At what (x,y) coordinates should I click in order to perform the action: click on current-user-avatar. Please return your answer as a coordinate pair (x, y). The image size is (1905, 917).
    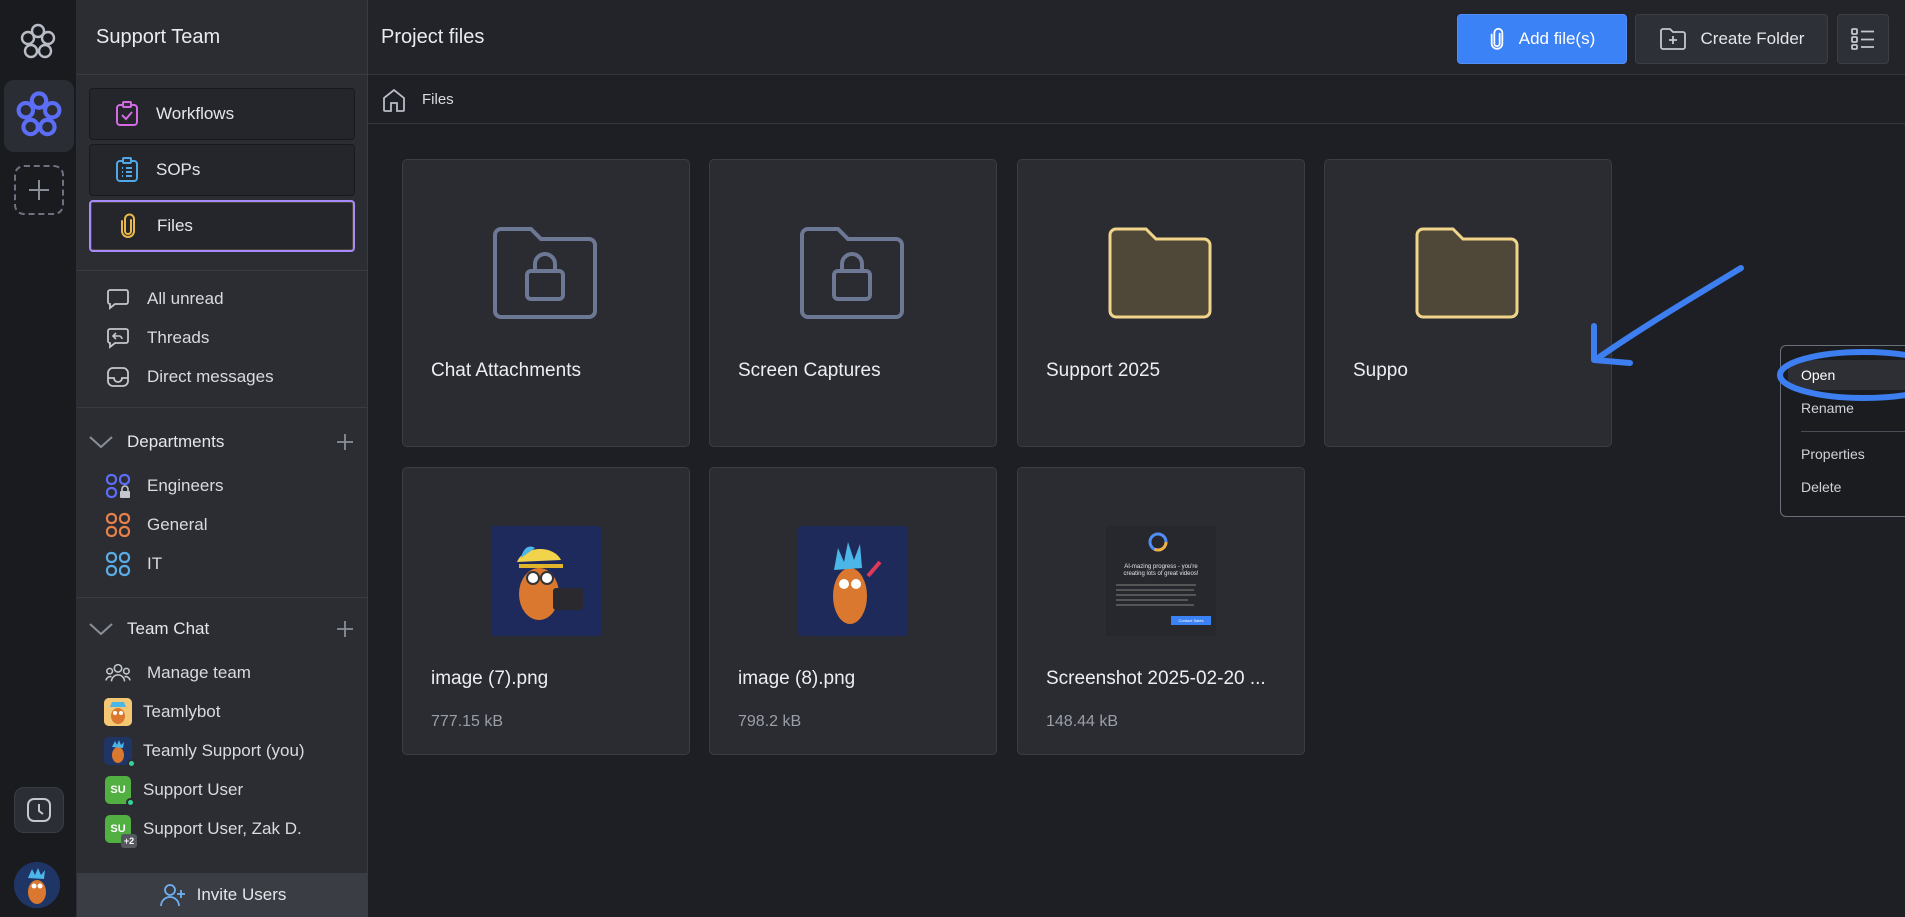
    Looking at the image, I should click on (37, 885).